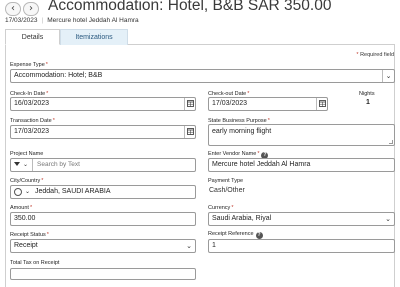  Describe the element at coordinates (368, 102) in the screenshot. I see `nights-value: 1` at that location.